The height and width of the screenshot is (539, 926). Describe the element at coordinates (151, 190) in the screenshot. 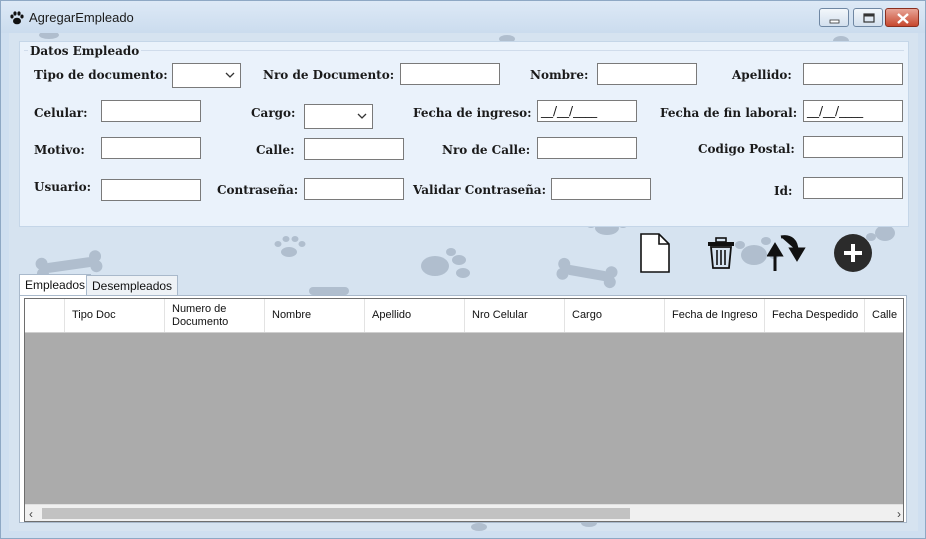

I see `usuario-input` at that location.